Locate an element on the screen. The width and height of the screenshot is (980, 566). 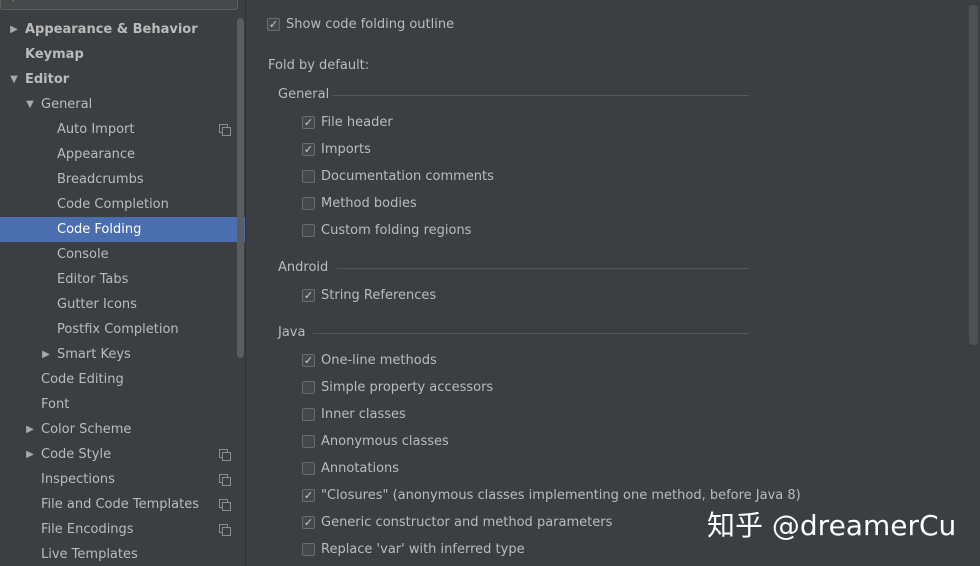
sidebar-item-label: File Encodings is located at coordinates (87, 529).